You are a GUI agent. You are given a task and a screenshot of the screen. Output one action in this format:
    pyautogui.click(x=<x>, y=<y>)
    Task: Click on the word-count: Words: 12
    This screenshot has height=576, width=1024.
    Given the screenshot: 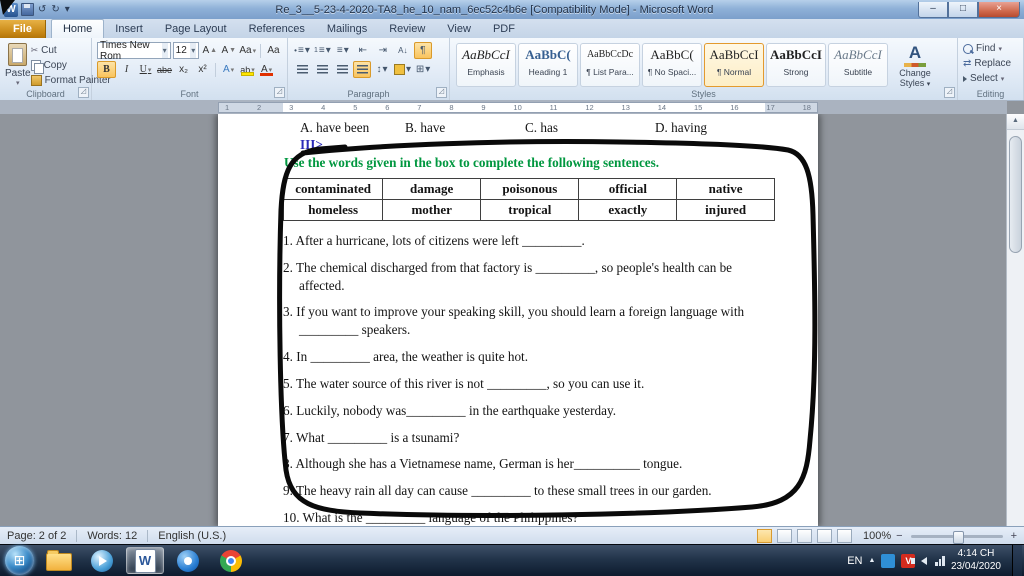 What is the action you would take?
    pyautogui.click(x=112, y=536)
    